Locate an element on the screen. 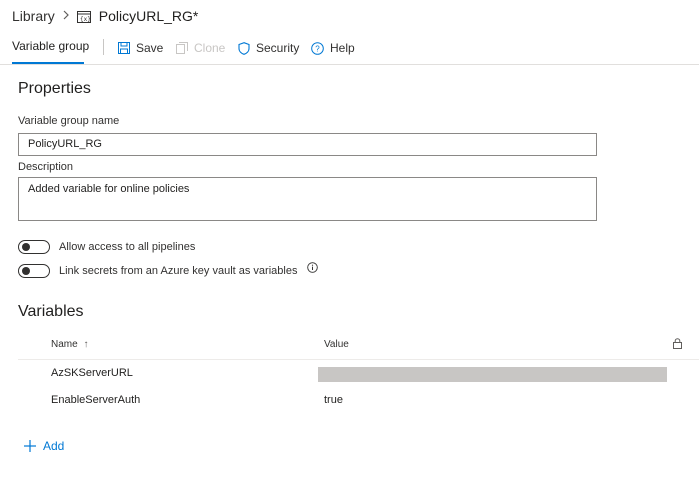  link-keyvault-toggle is located at coordinates (34, 271).